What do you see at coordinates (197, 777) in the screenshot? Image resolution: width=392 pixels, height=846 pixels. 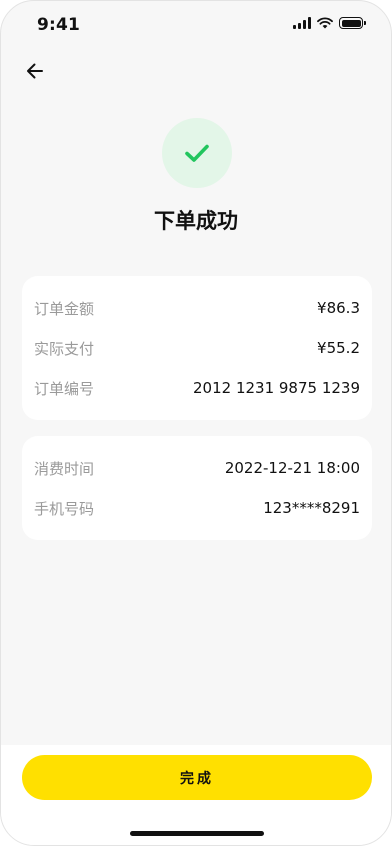 I see `done-button: 完成` at bounding box center [197, 777].